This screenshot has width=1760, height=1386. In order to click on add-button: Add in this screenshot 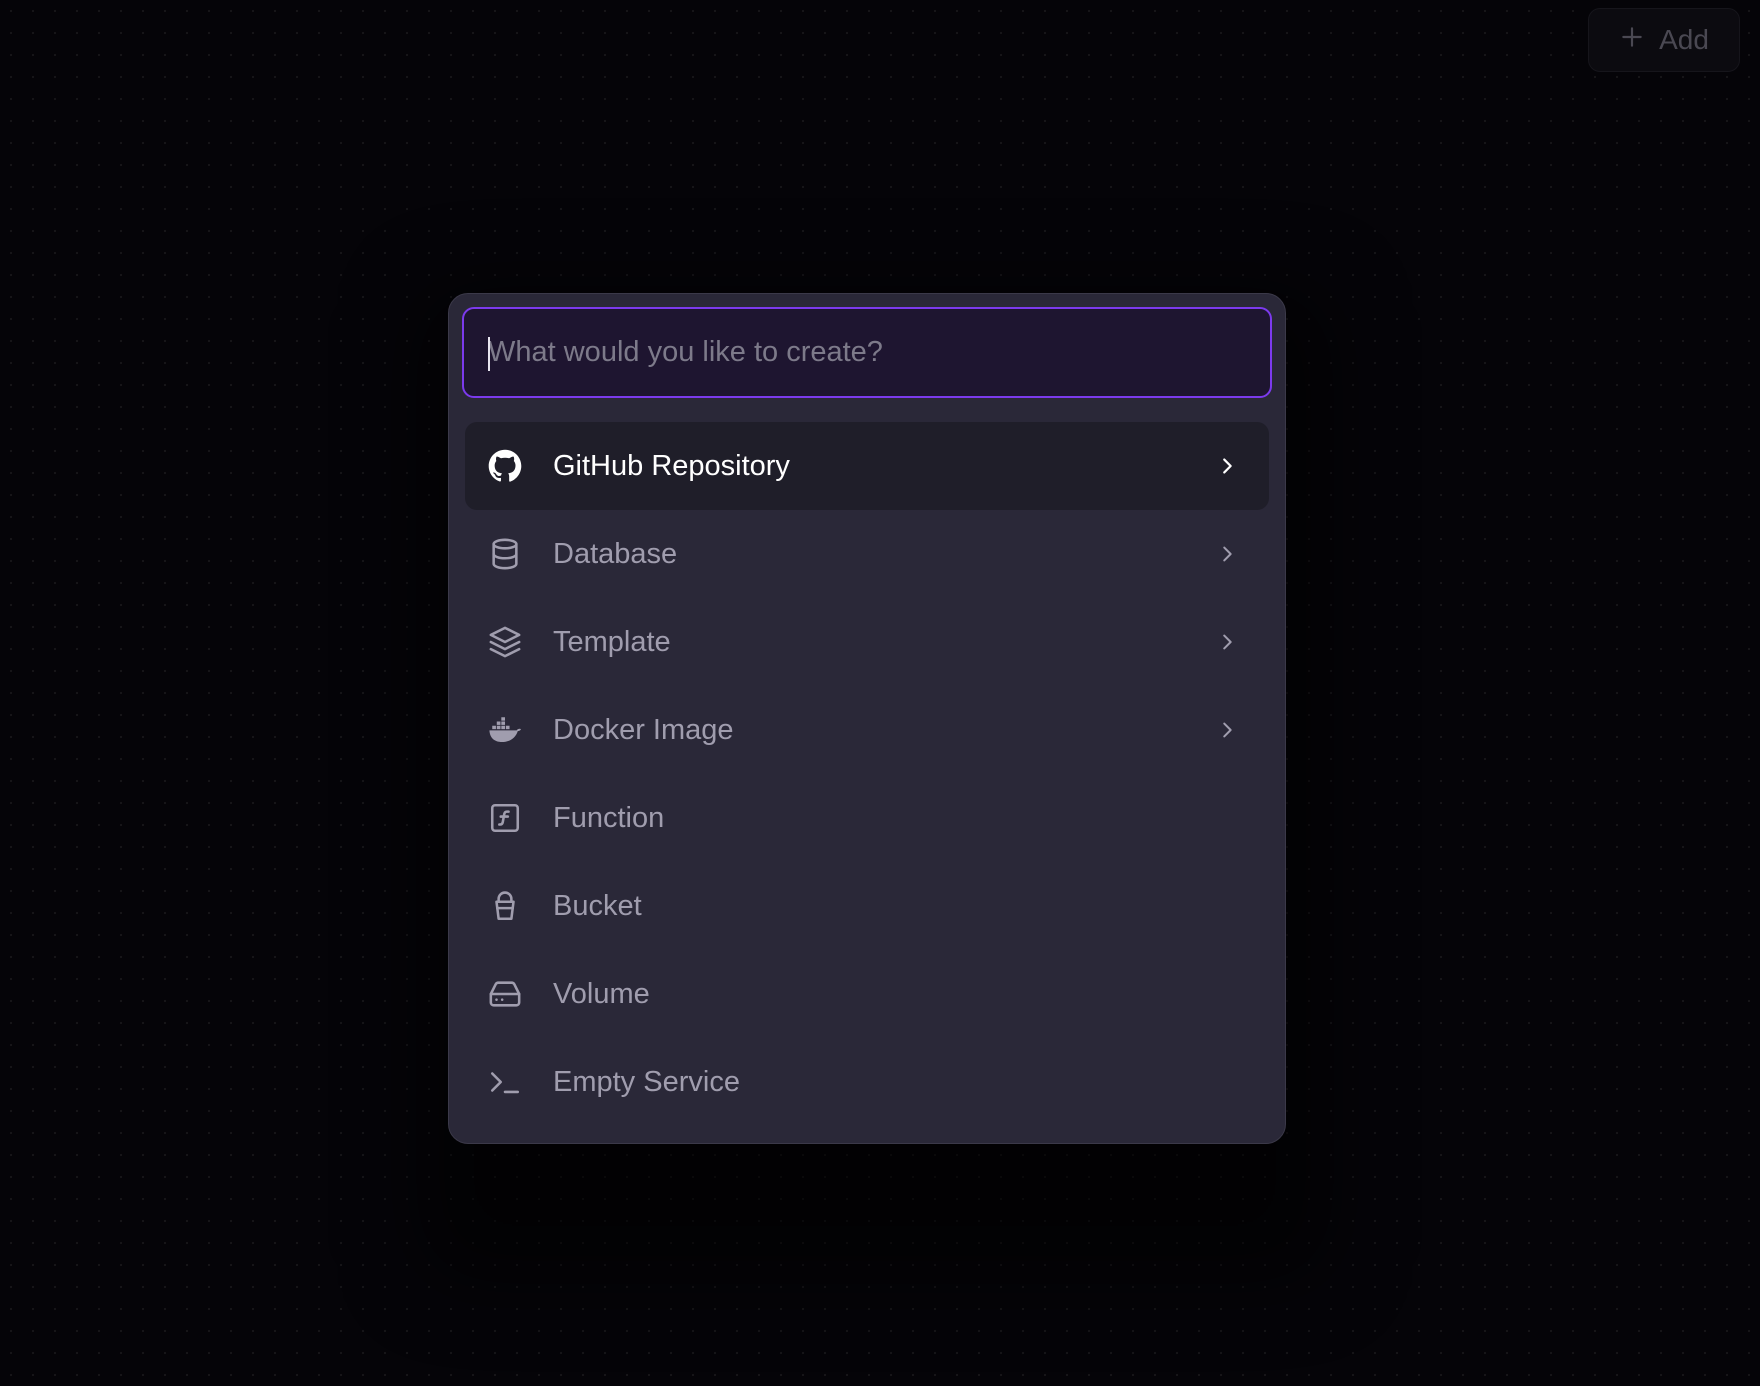, I will do `click(1664, 40)`.